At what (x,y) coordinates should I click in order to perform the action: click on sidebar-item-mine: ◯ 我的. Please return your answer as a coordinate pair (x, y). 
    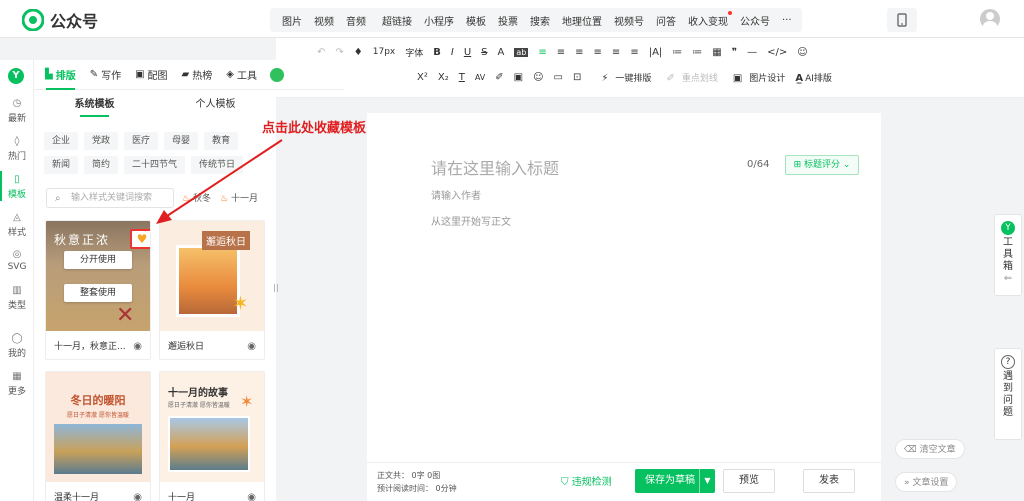
    Looking at the image, I should click on (17, 346).